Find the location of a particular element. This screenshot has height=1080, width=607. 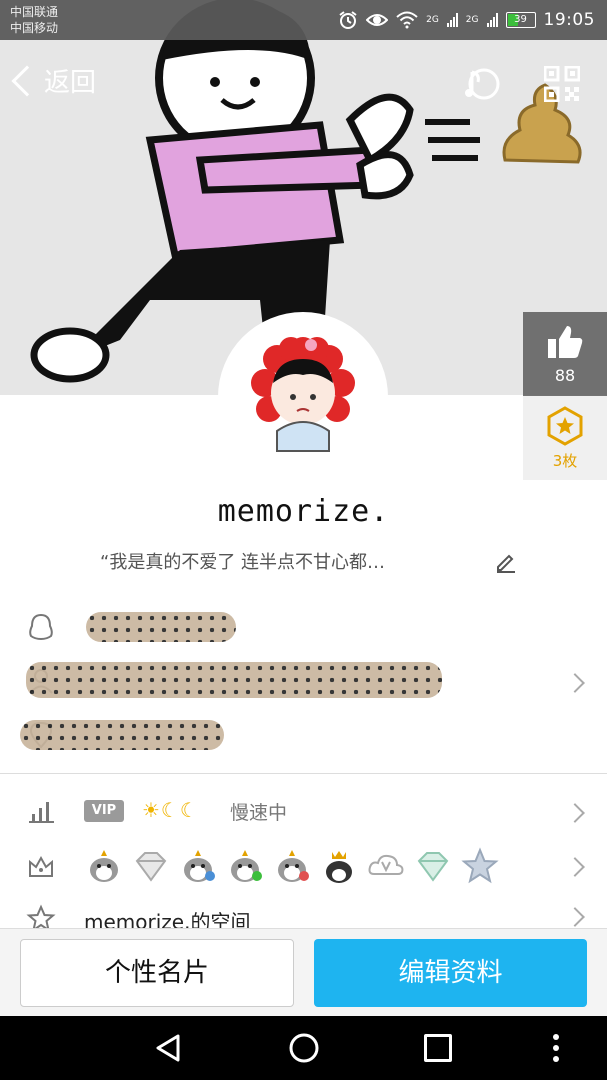

battery-icon: 39 is located at coordinates (520, 20).